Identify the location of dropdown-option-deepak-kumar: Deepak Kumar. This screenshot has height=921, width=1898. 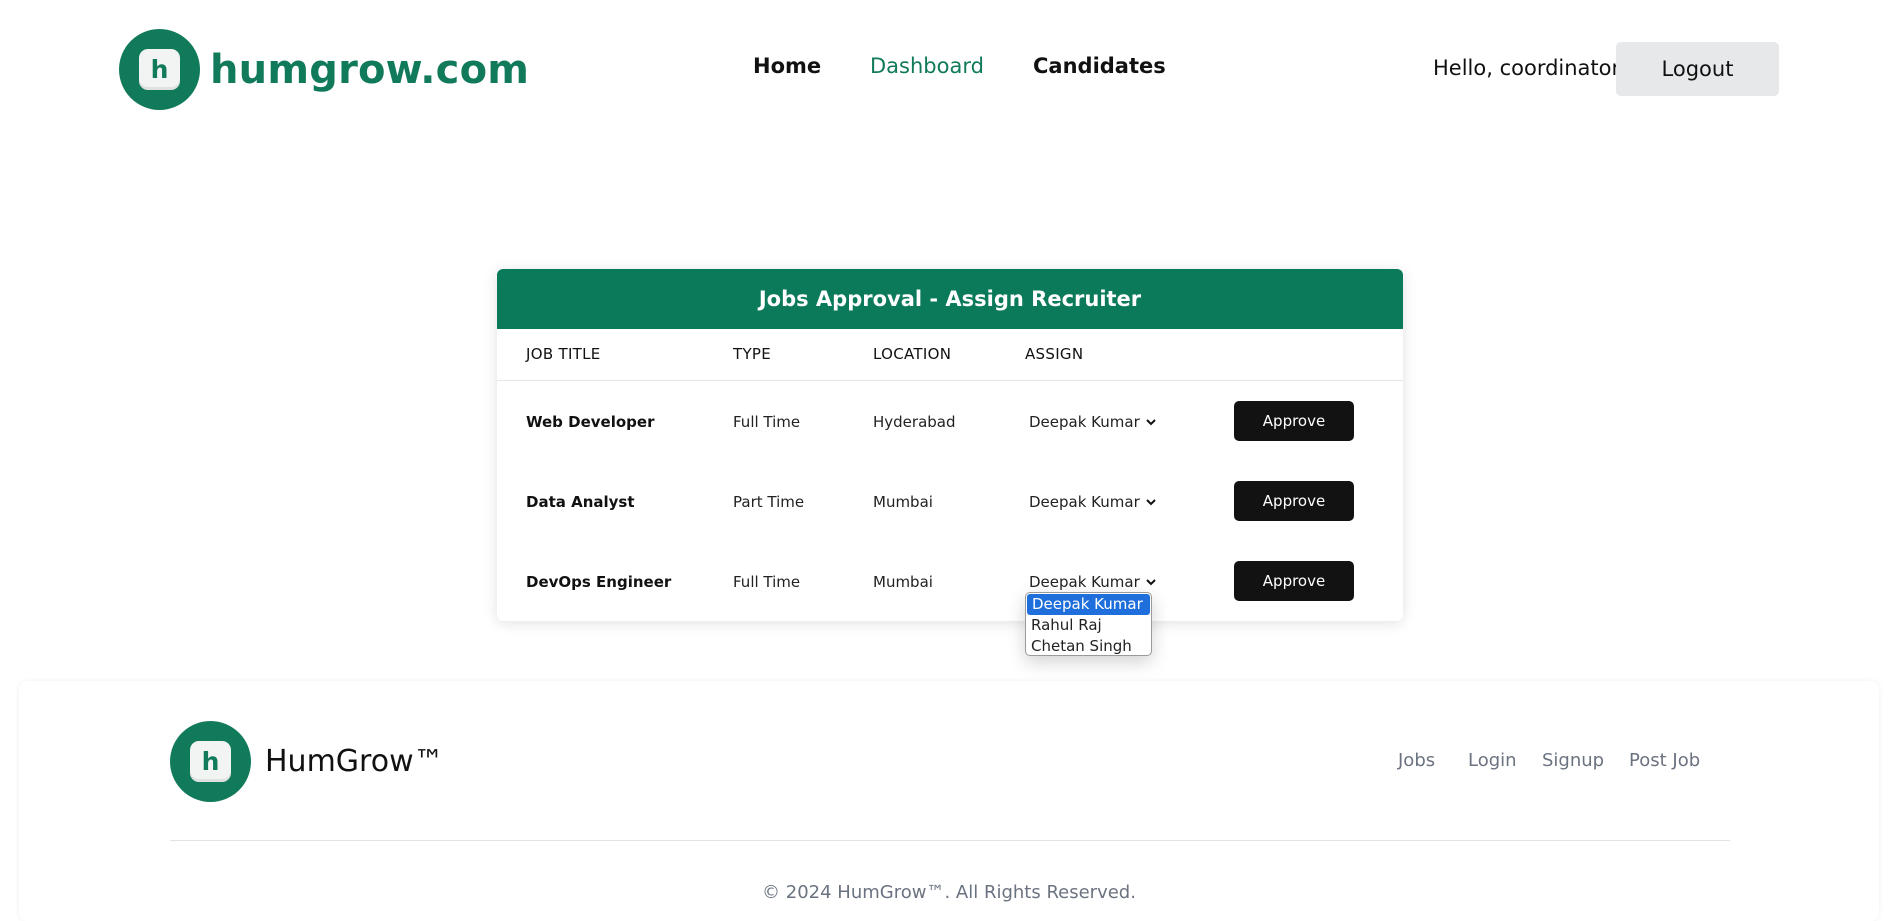
(1088, 604).